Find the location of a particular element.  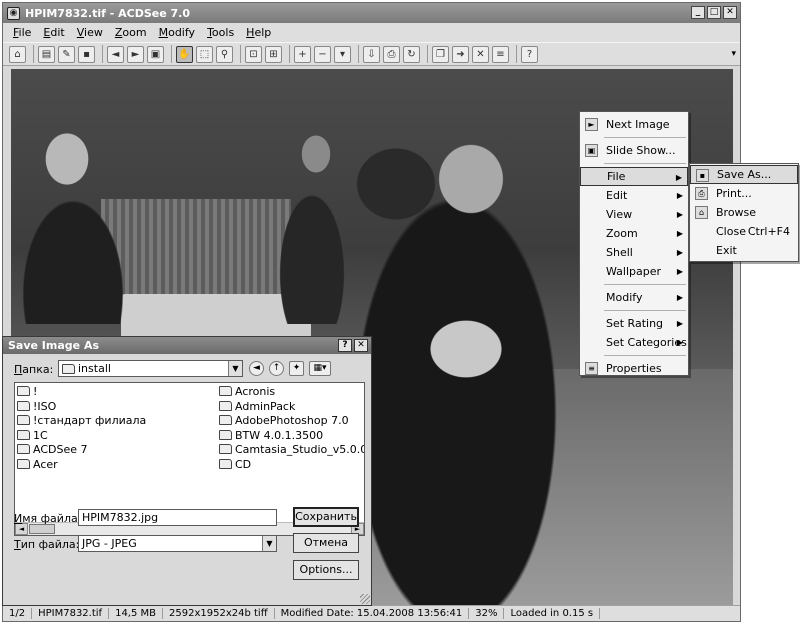

toolbar-overflow-icon: ▾ is located at coordinates (733, 54).